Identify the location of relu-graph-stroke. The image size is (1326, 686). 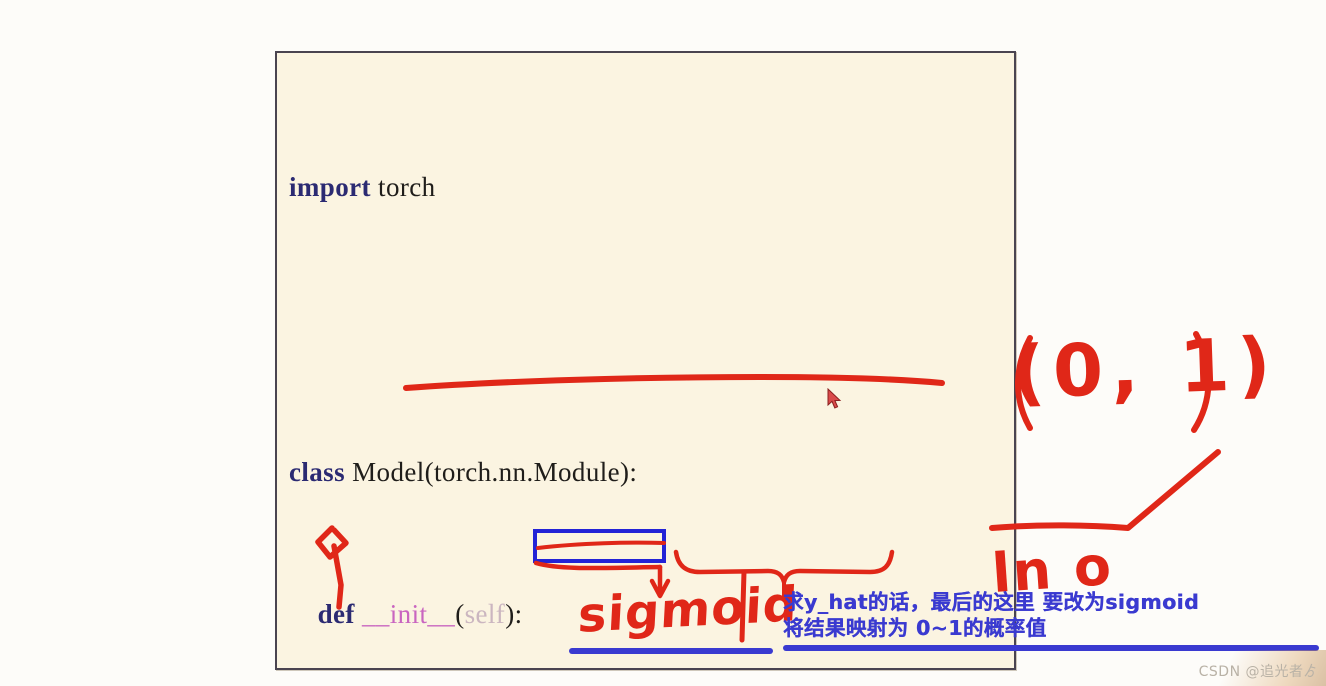
(1105, 490).